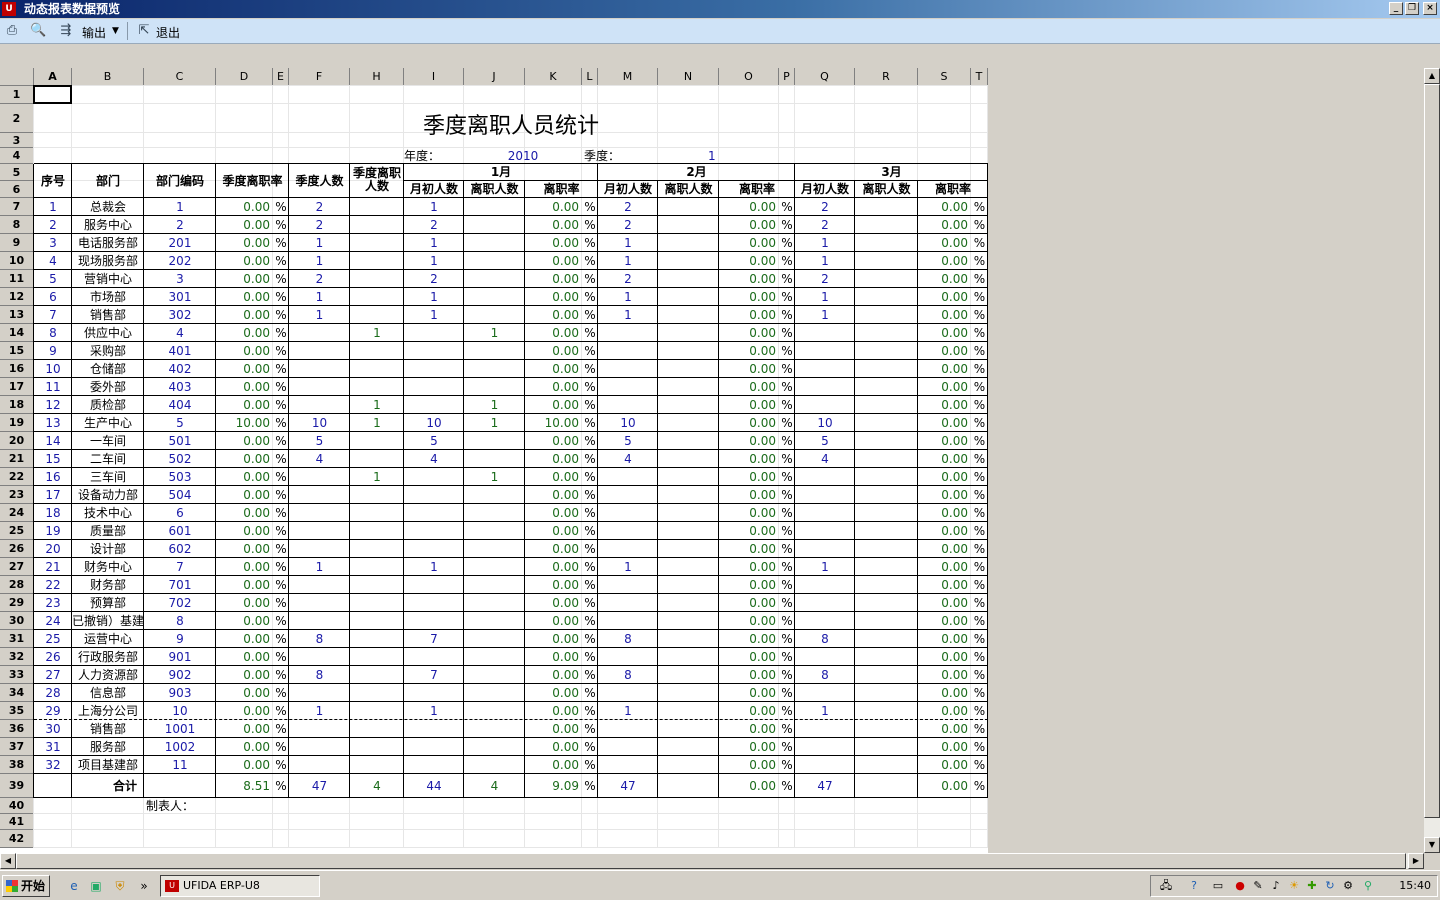  I want to click on row-seq: 21, so click(53, 567).